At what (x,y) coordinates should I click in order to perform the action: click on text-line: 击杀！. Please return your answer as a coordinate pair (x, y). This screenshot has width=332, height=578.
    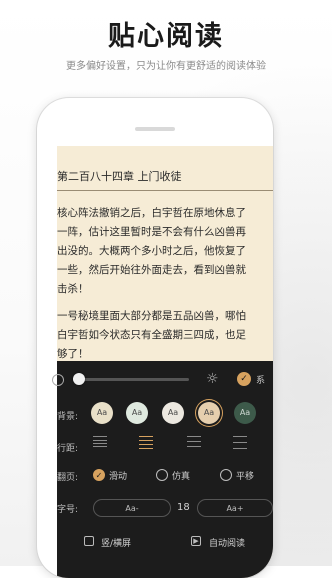
    Looking at the image, I should click on (73, 289).